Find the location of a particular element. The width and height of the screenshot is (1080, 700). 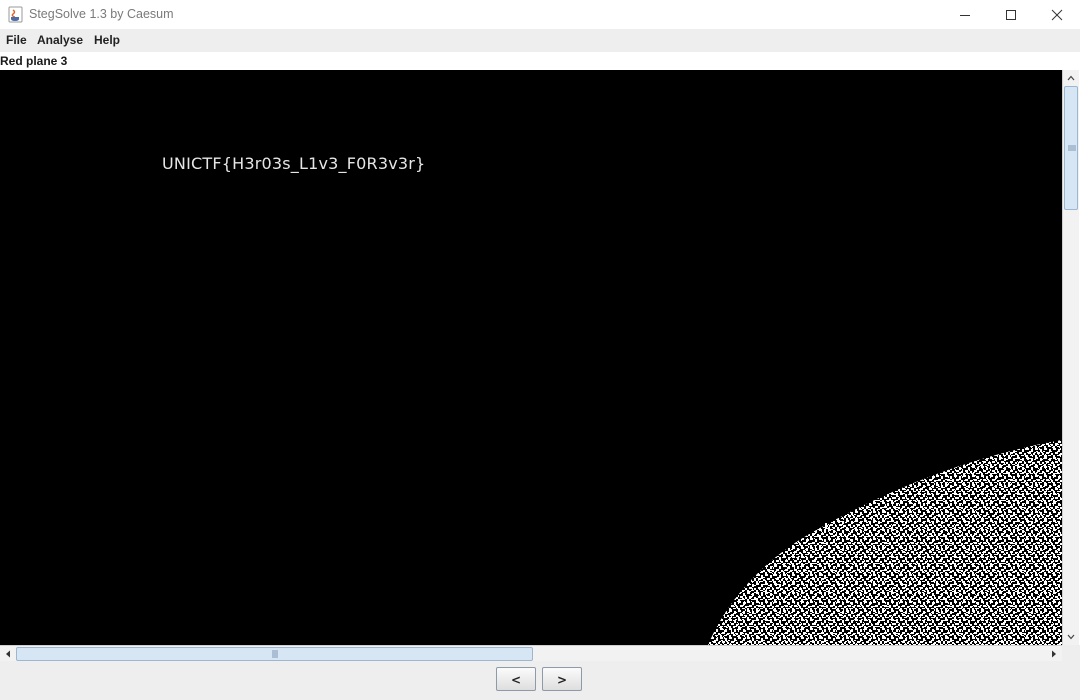

close-icon is located at coordinates (1057, 14).